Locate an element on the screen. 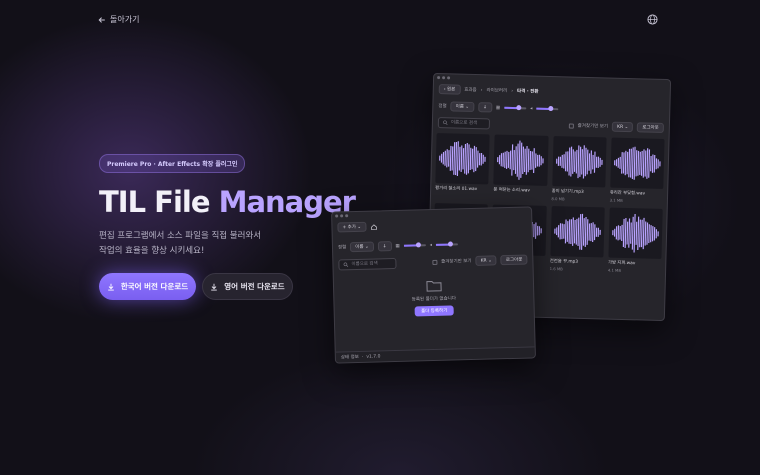  waveform-thumbnail is located at coordinates (635, 233).